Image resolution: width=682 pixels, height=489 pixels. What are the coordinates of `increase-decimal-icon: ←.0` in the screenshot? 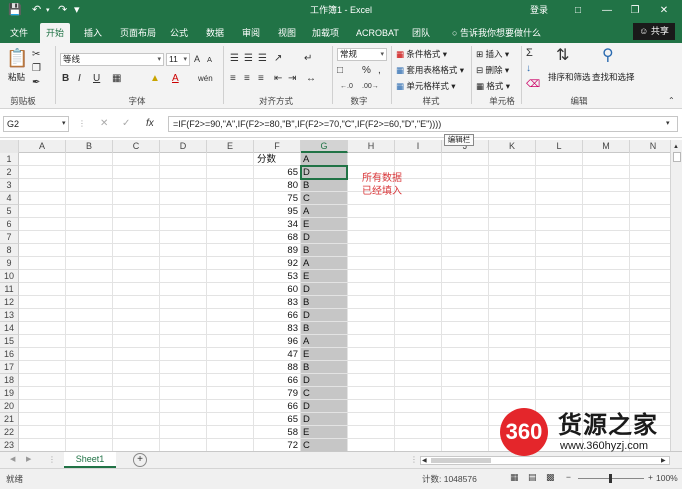 It's located at (346, 87).